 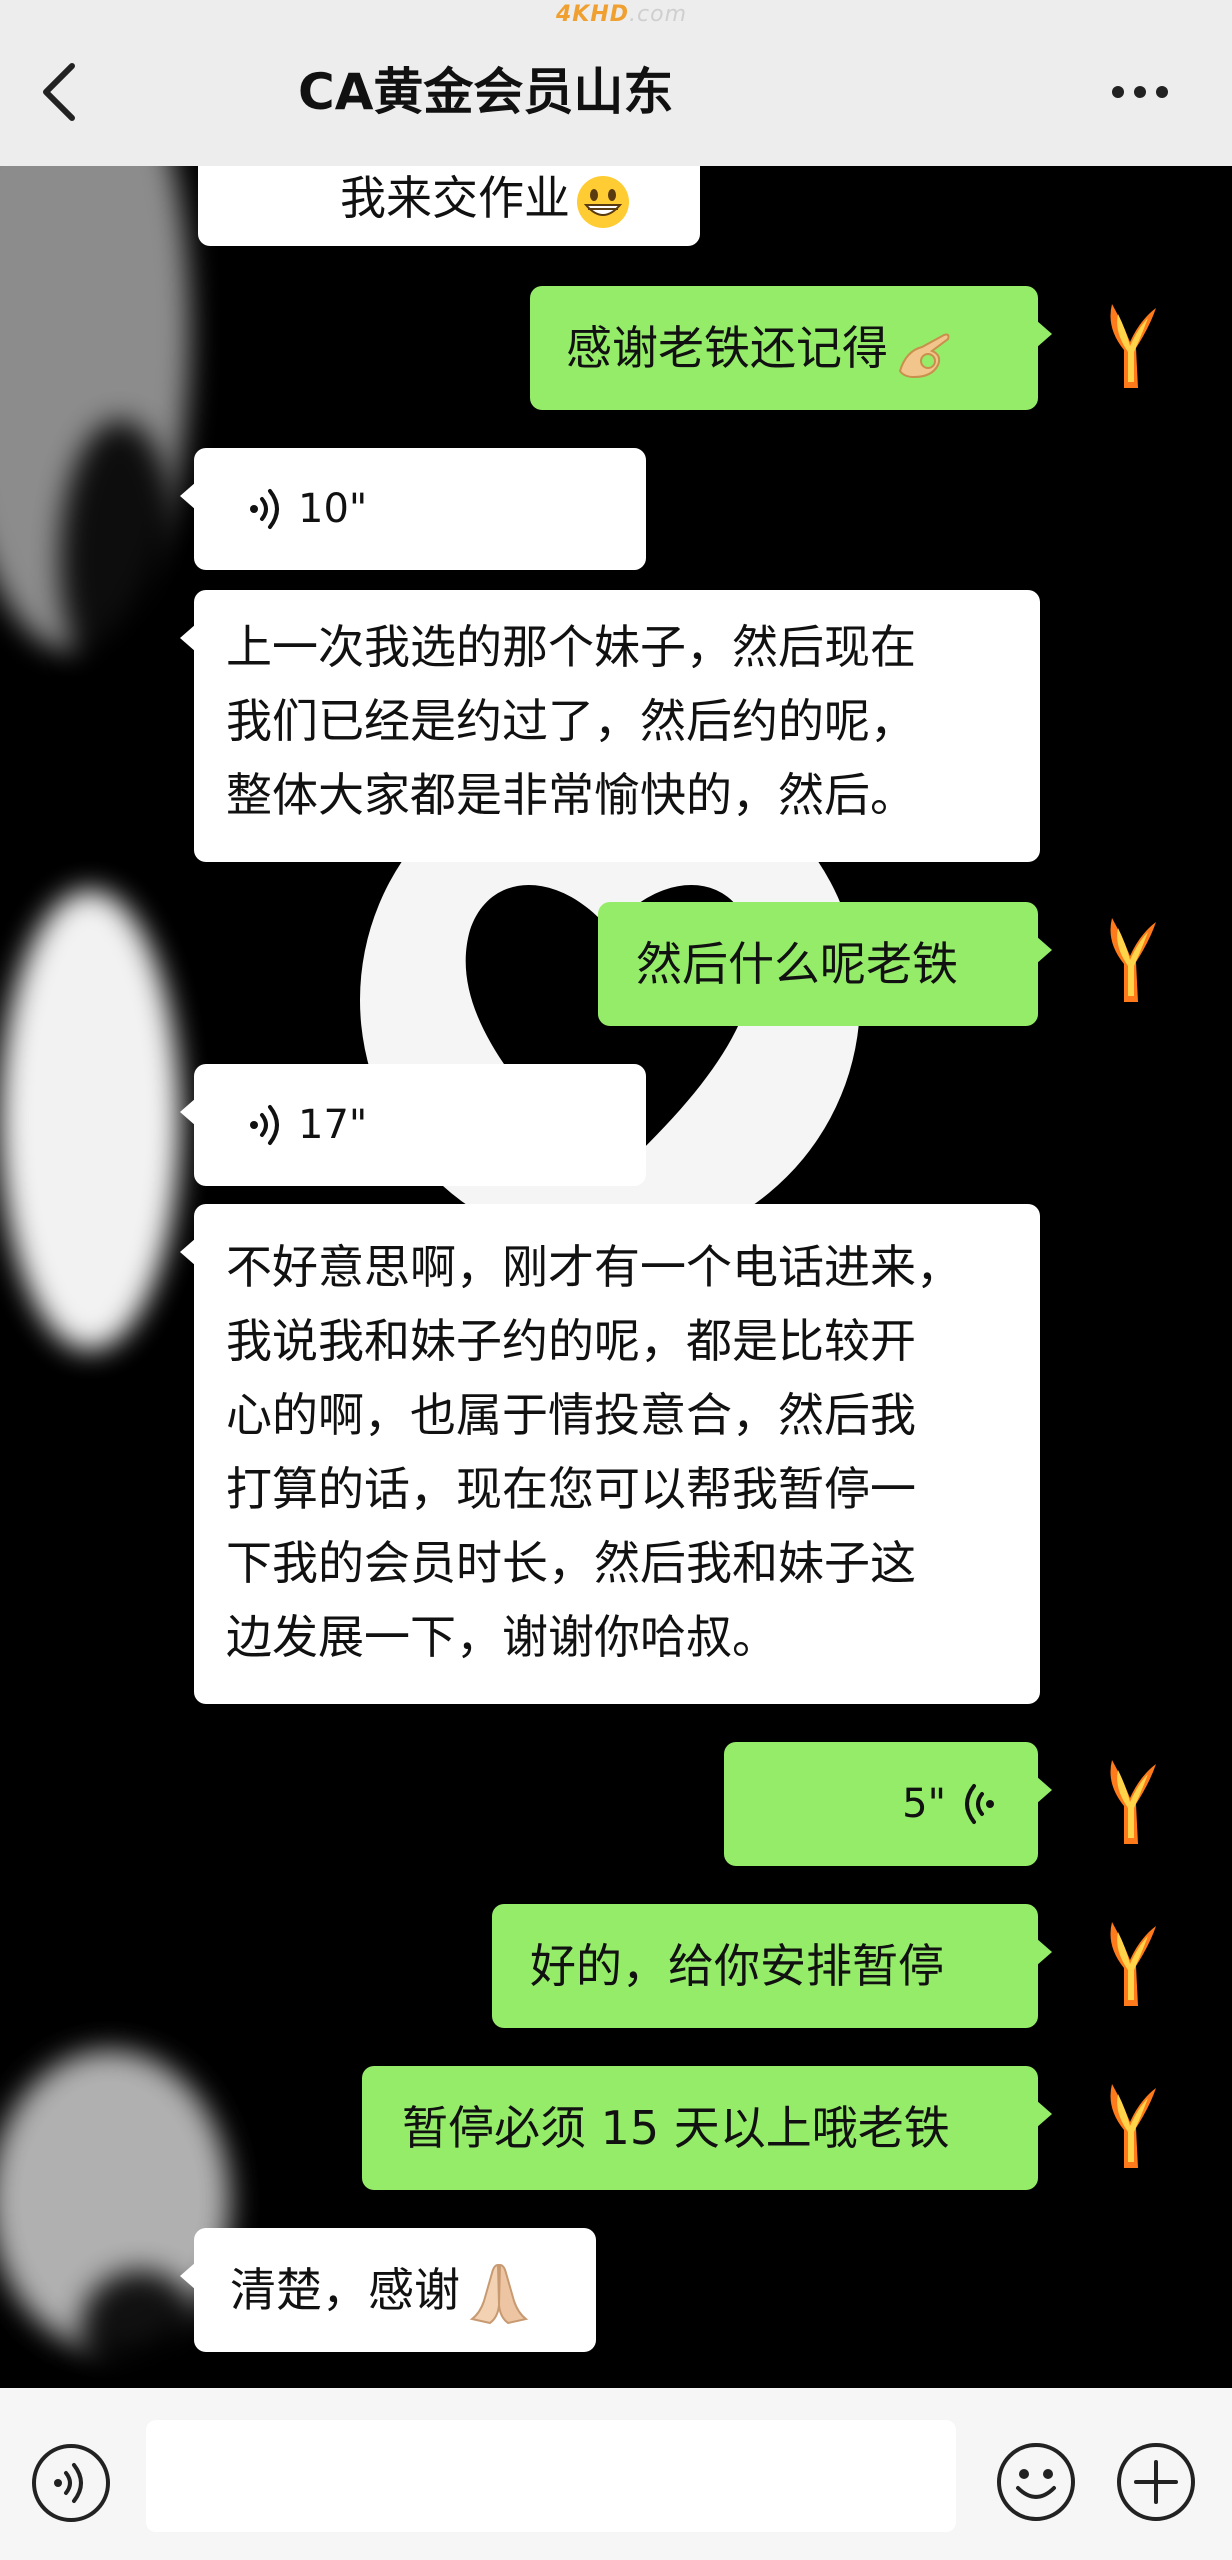 I want to click on message-bubble-outgoing: 然后什么呢老铁, so click(x=825, y=964).